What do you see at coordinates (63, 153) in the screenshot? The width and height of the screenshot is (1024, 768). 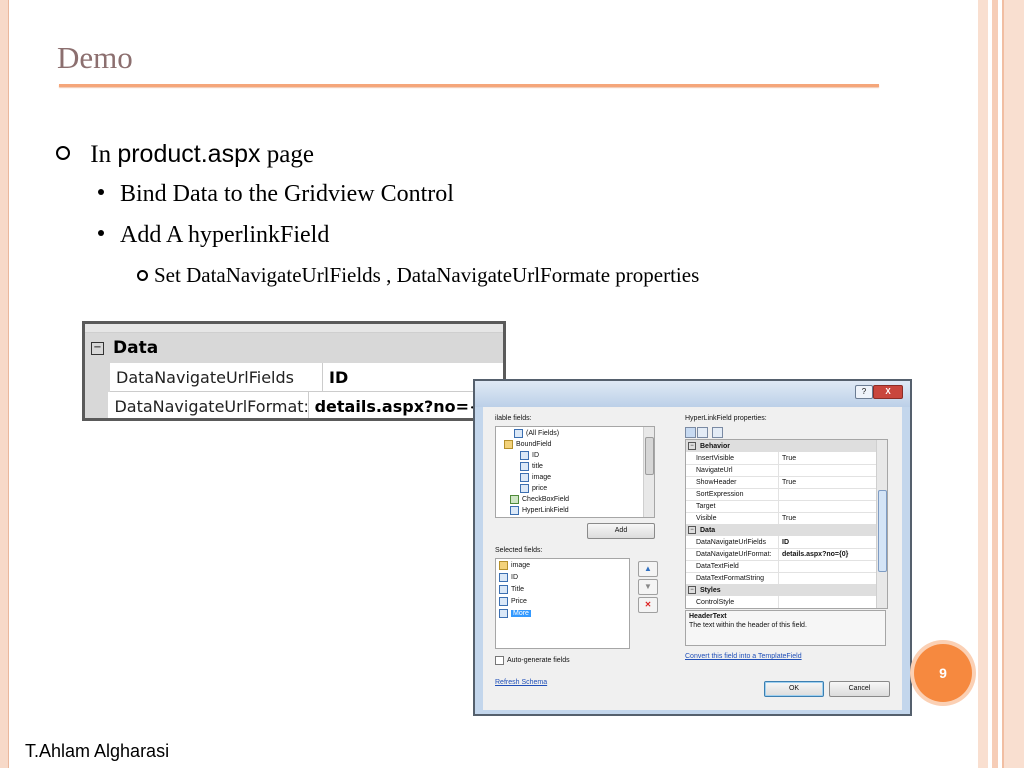 I see `ring-bullet-icon` at bounding box center [63, 153].